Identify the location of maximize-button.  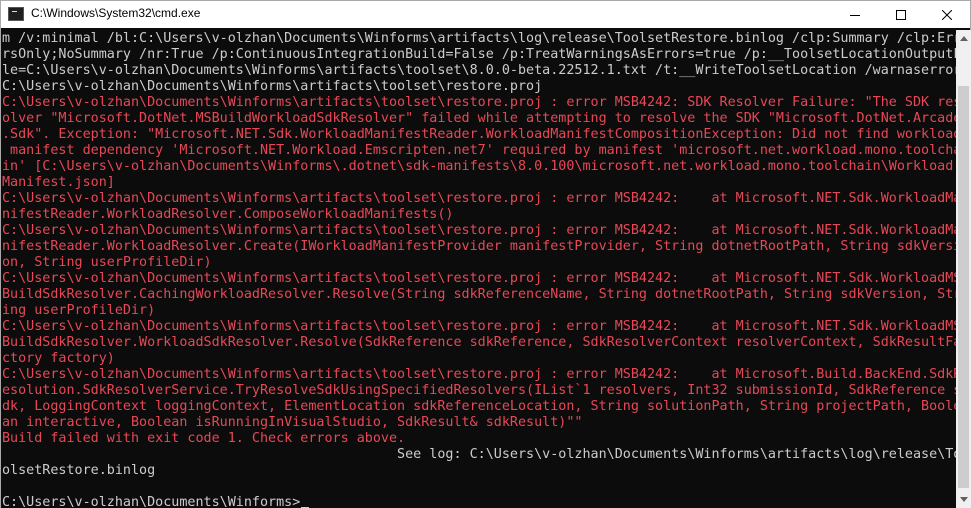
(901, 14).